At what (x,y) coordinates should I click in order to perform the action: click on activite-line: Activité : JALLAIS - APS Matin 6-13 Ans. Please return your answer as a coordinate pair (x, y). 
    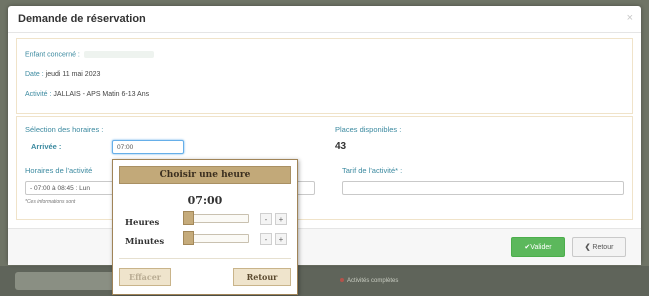
    Looking at the image, I should click on (87, 94).